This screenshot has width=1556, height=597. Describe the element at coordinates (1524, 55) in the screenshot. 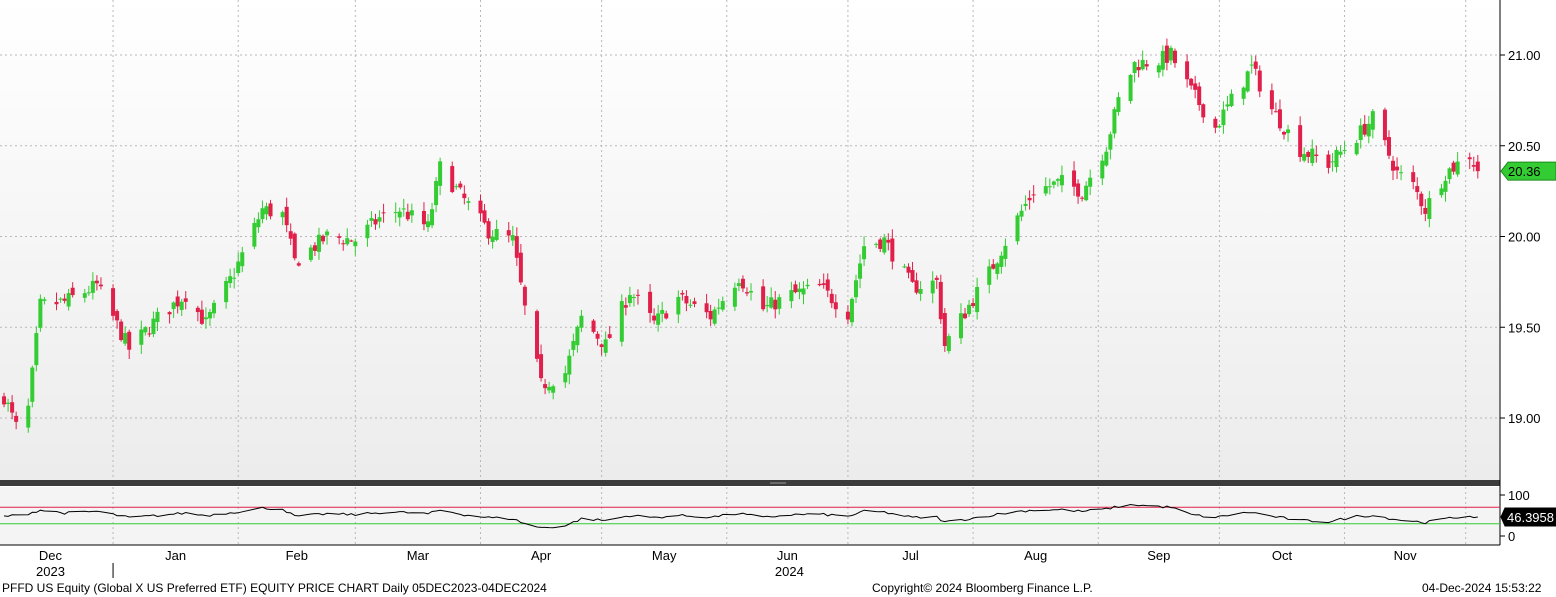

I see `y-axis-tick-label: 21.00` at that location.